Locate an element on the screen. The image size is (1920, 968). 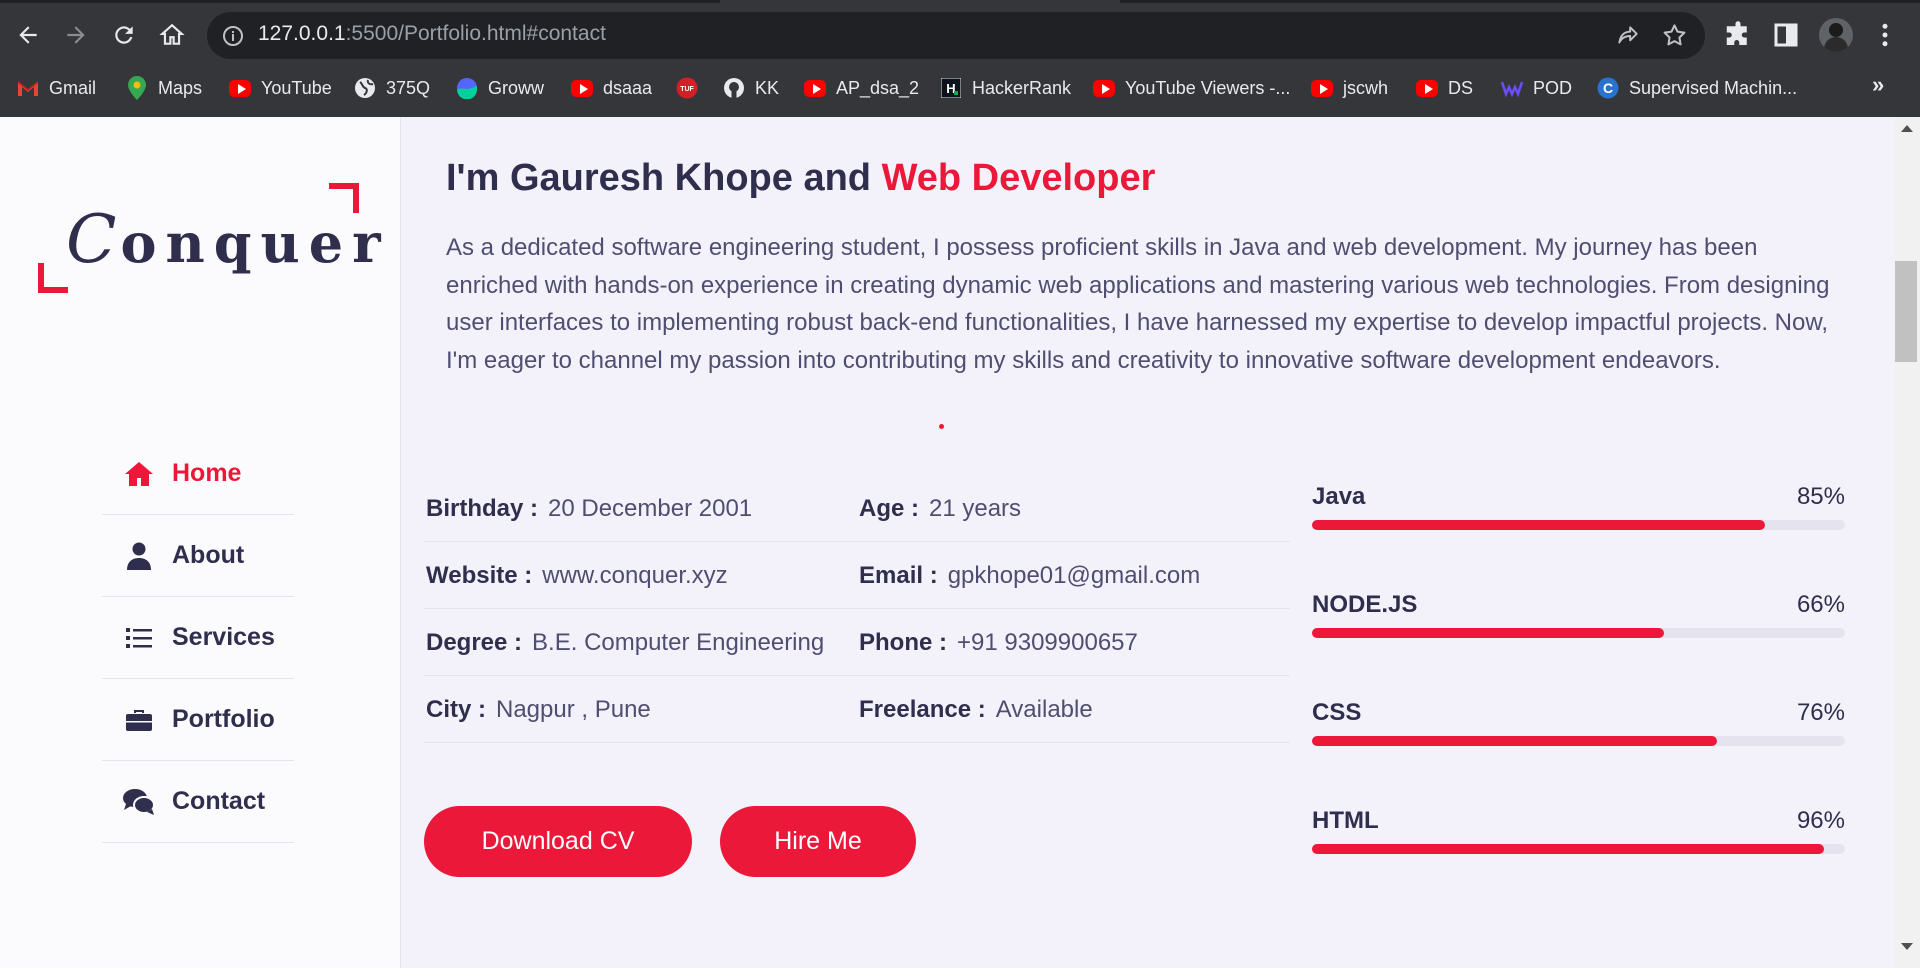
bookmark-item: TUF is located at coordinates (687, 88).